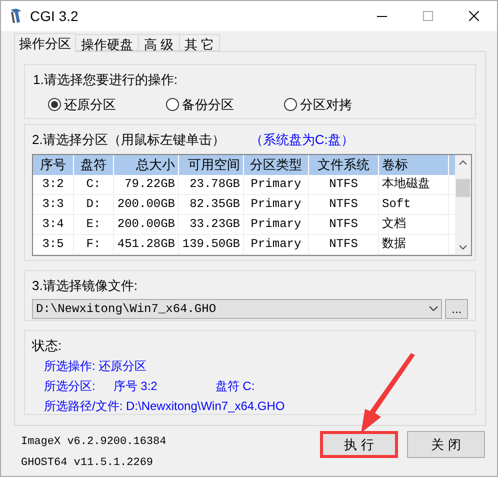 The width and height of the screenshot is (498, 477). Describe the element at coordinates (414, 164) in the screenshot. I see `column-header: 卷标` at that location.